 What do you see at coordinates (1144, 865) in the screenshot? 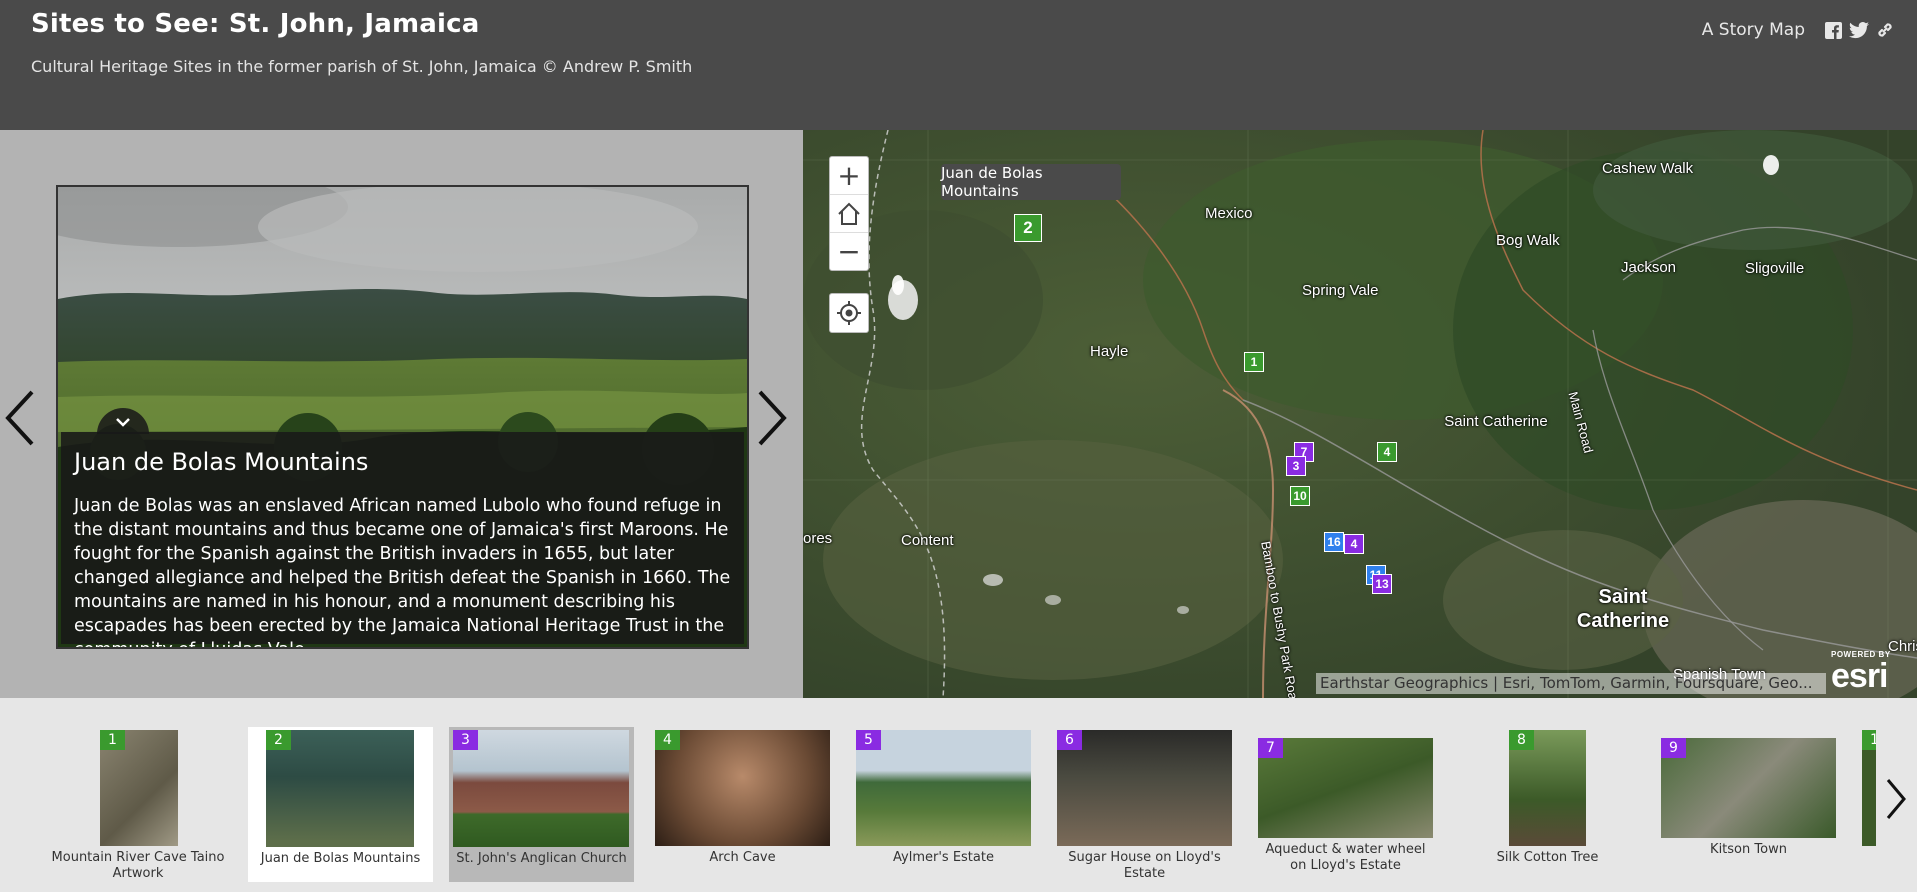
I see `carousel-item-label: Sugar House on Lloyd's Estate` at bounding box center [1144, 865].